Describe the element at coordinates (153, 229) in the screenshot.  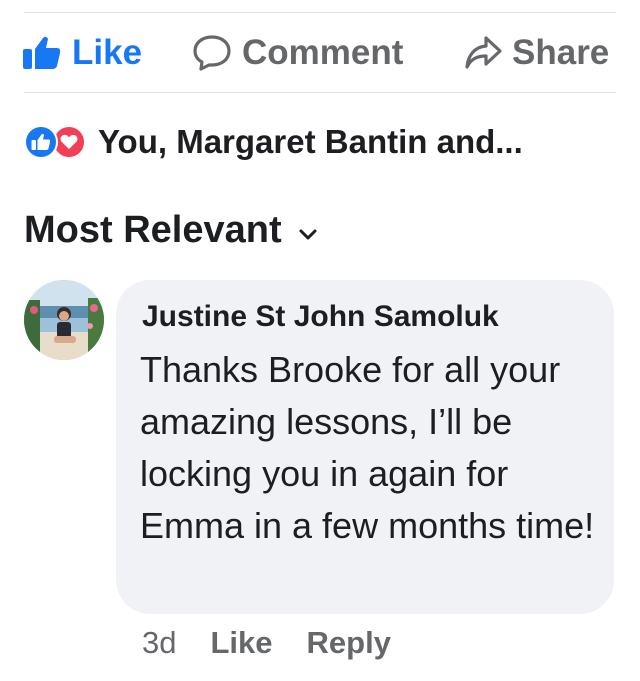
I see `sort-label: Most Relevant` at that location.